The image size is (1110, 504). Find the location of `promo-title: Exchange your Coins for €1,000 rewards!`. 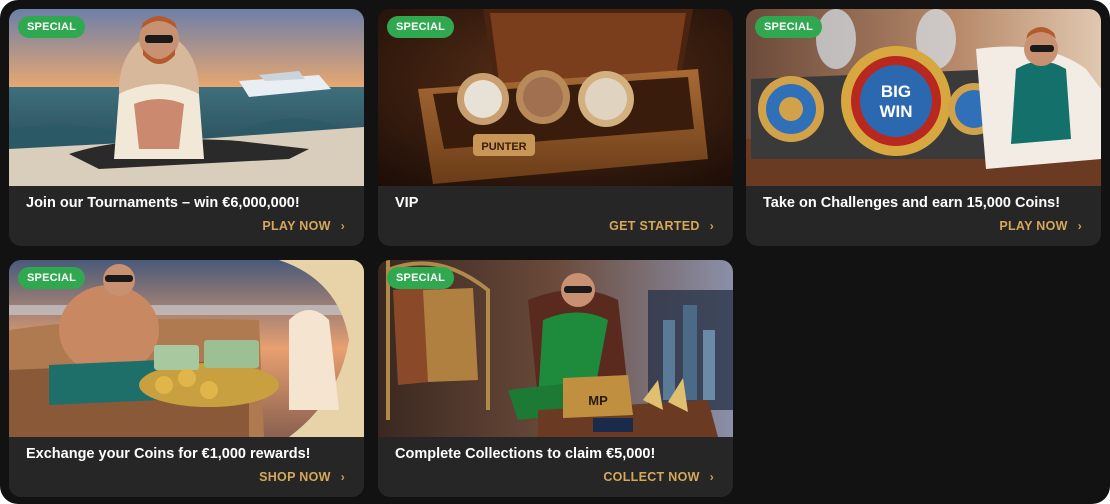

promo-title: Exchange your Coins for €1,000 rewards! is located at coordinates (168, 454).